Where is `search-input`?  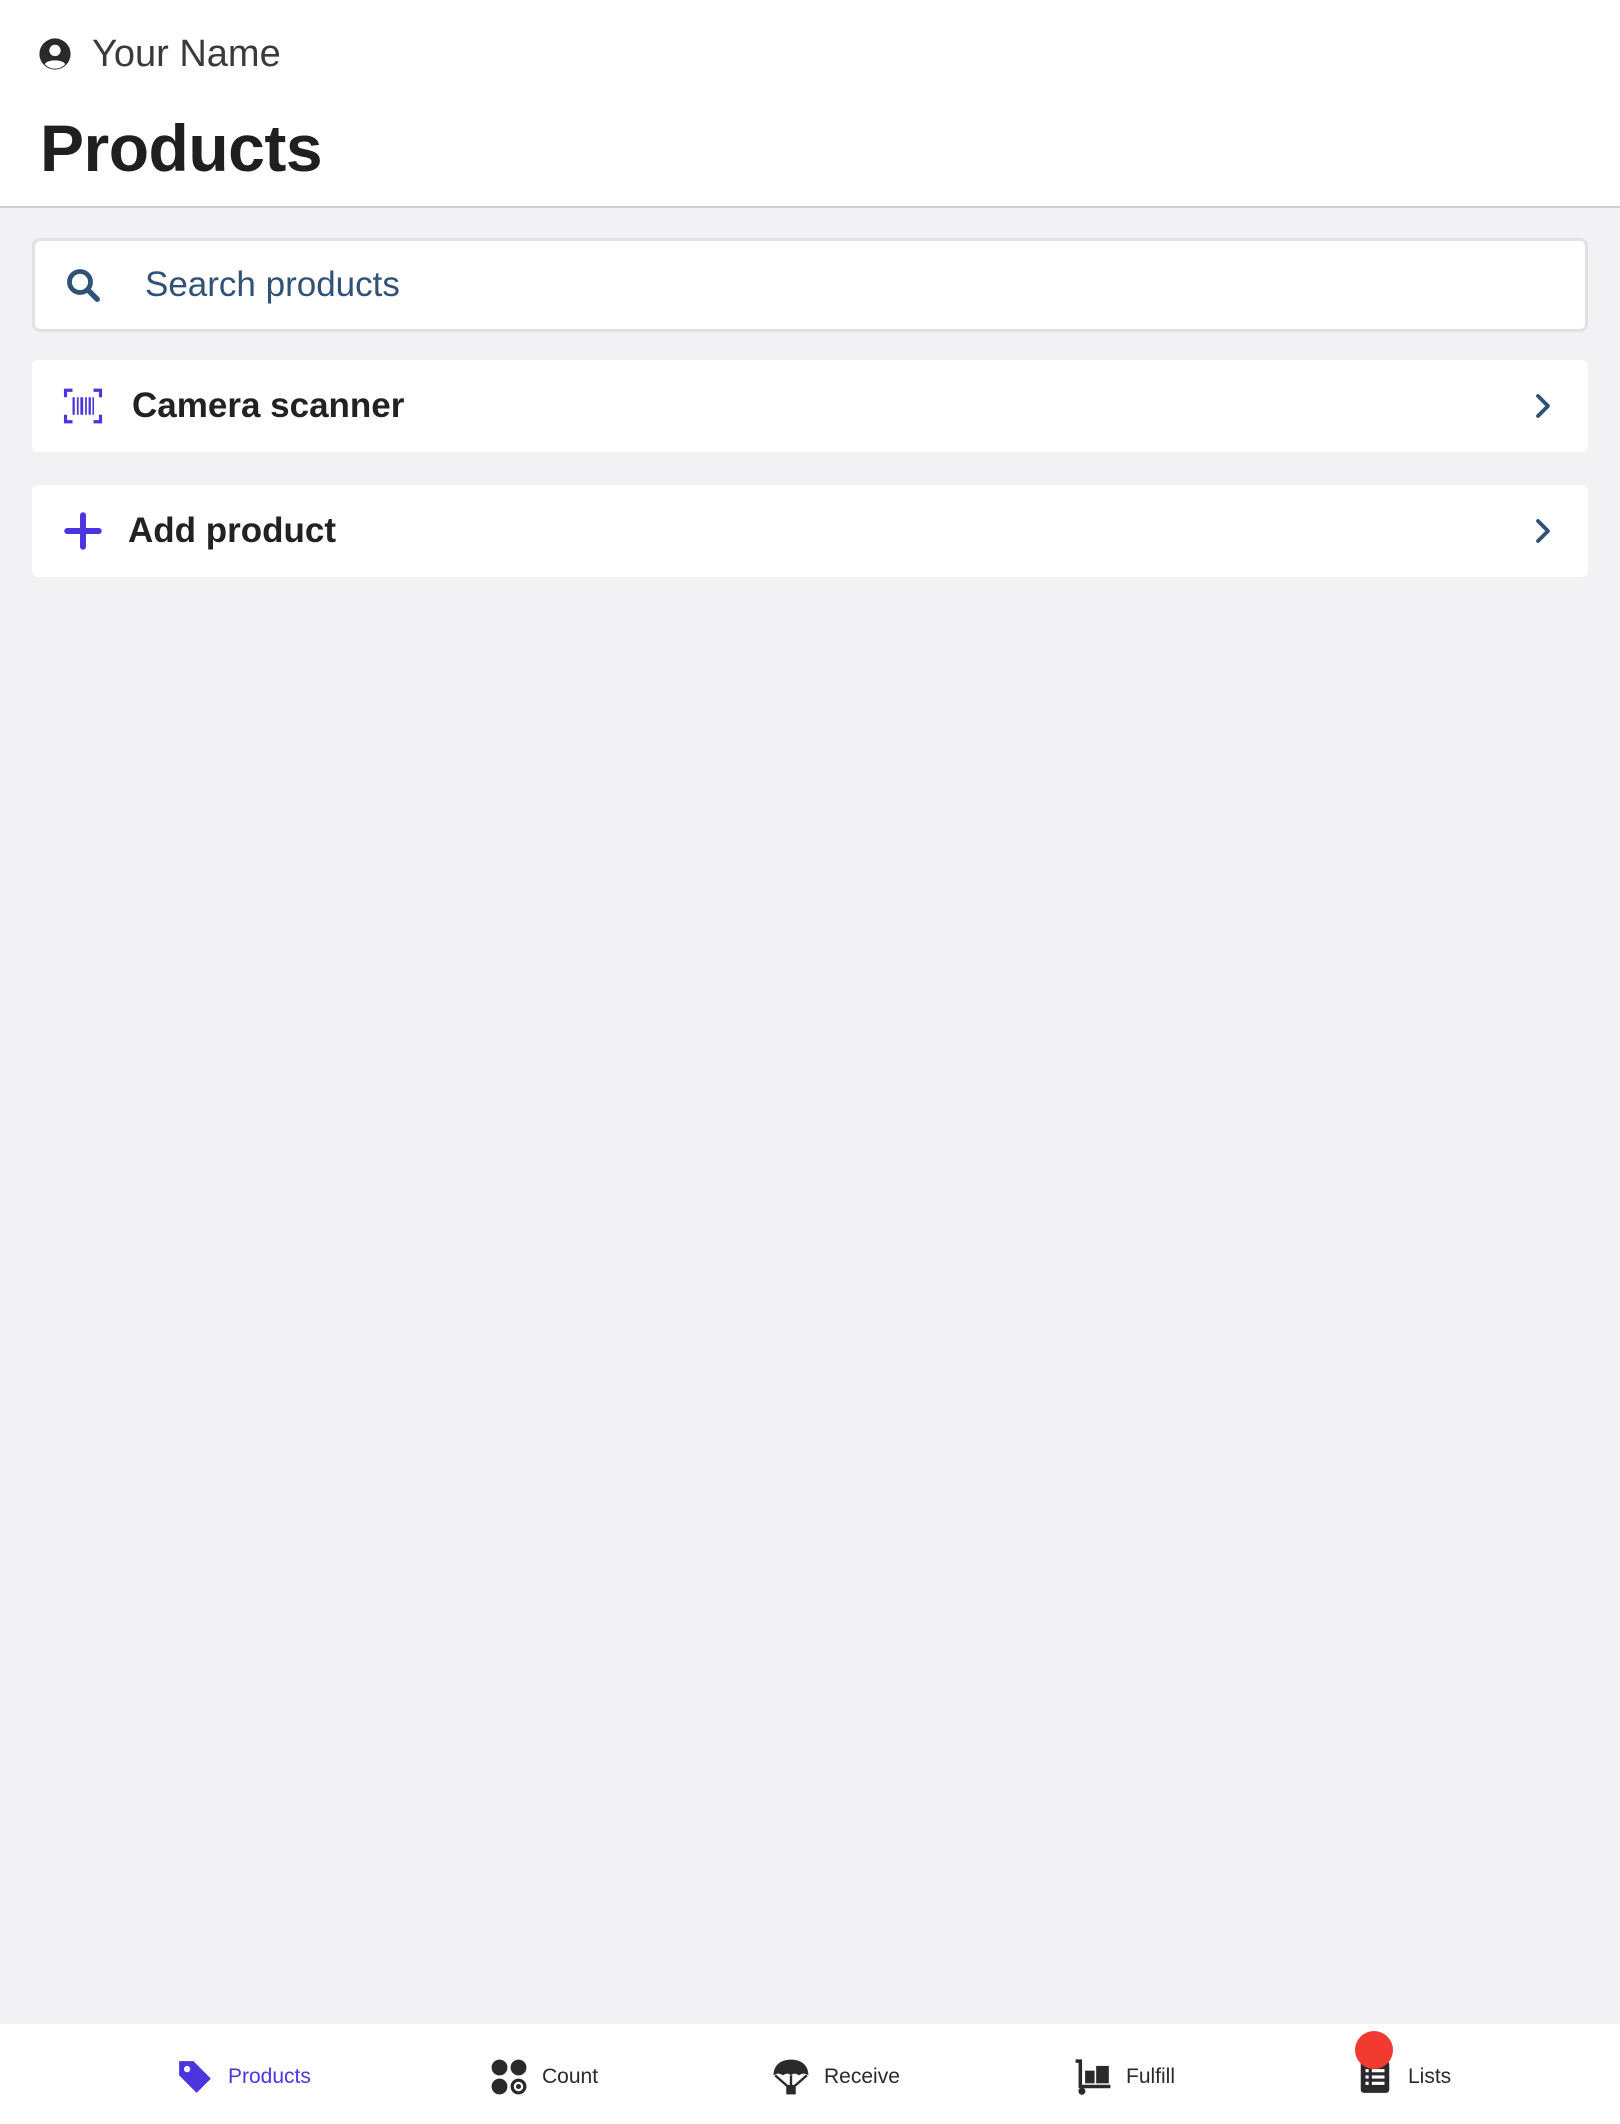
search-input is located at coordinates (795, 285).